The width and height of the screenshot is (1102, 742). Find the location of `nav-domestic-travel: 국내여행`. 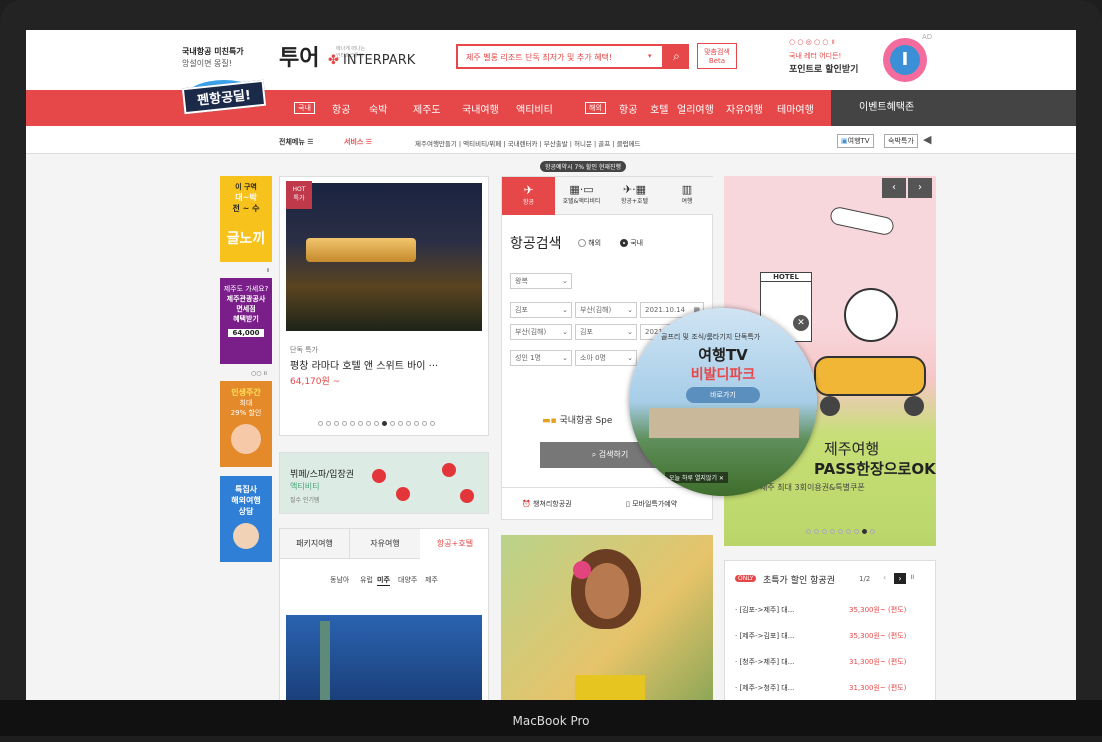

nav-domestic-travel: 국내여행 is located at coordinates (480, 108).